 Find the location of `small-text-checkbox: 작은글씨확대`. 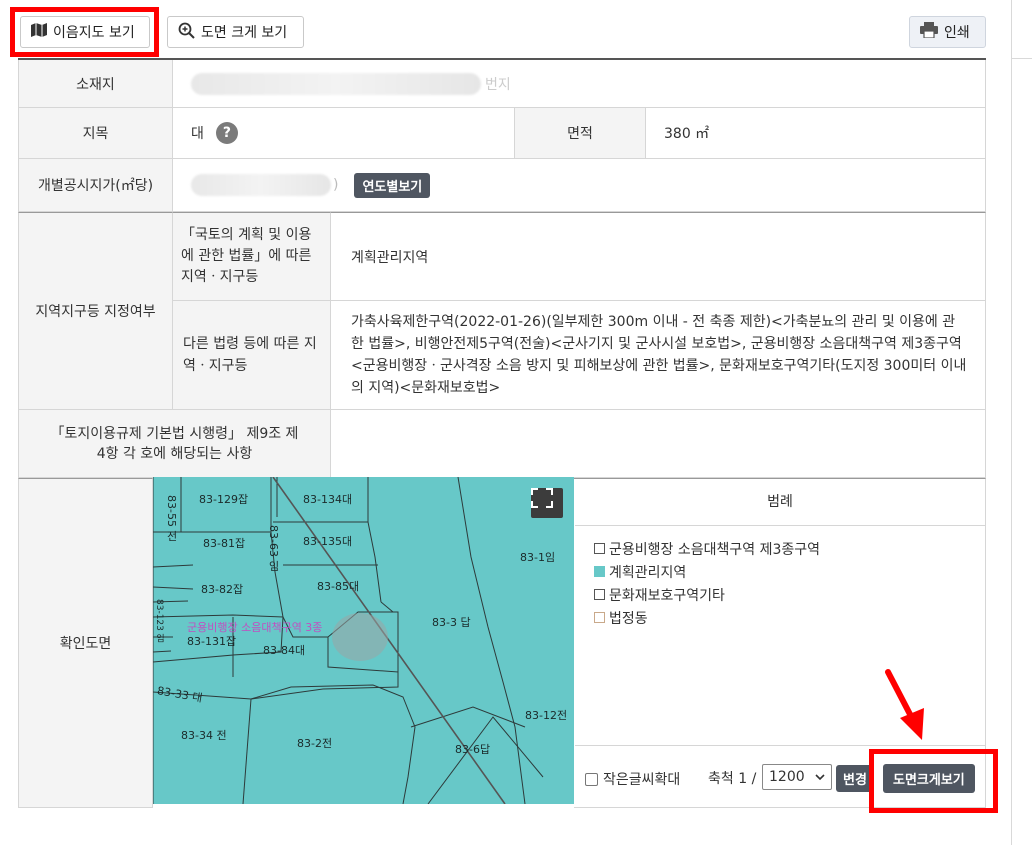

small-text-checkbox: 작은글씨확대 is located at coordinates (632, 779).